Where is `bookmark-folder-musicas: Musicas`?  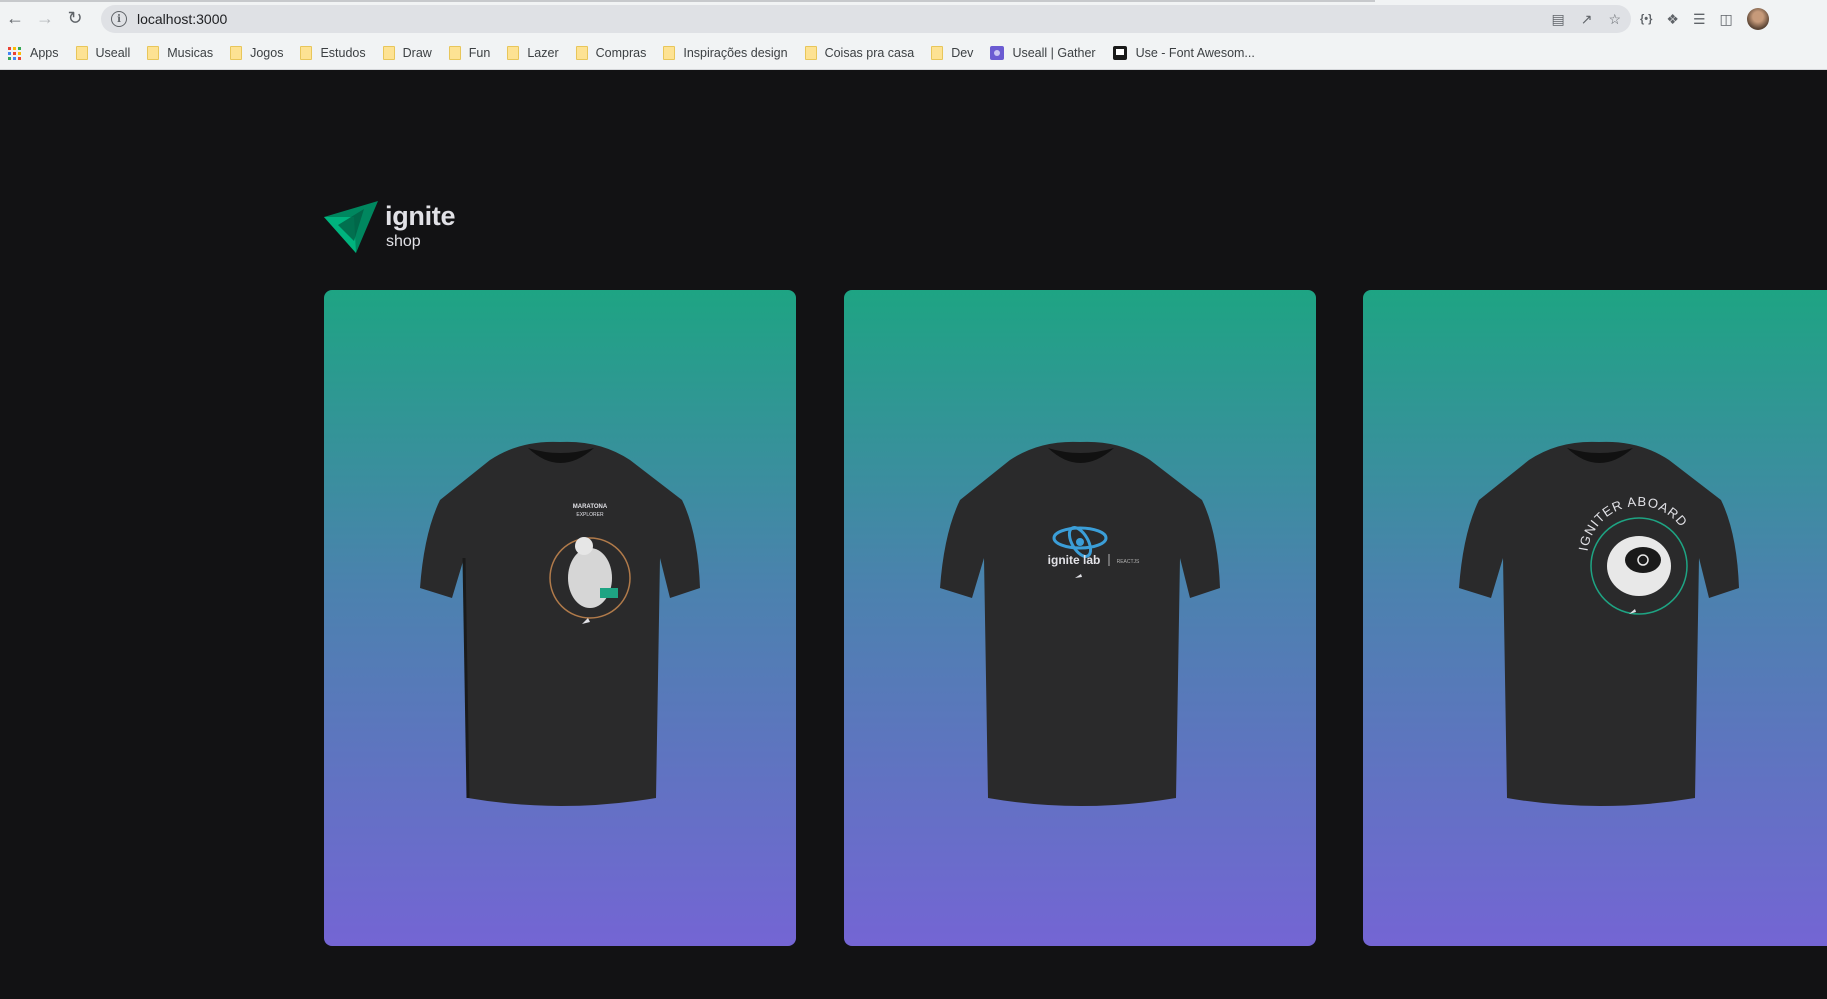
bookmark-folder-musicas: Musicas is located at coordinates (180, 53).